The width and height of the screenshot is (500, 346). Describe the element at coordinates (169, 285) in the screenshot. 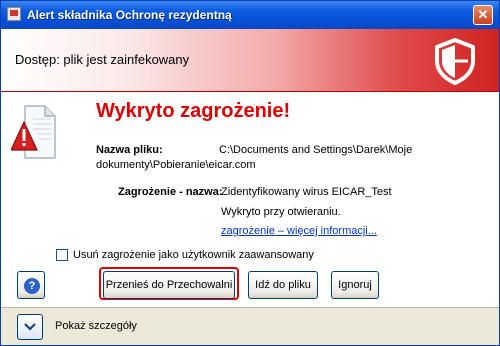

I see `move-to-vault-button: Przenieś do Przechowalni` at that location.